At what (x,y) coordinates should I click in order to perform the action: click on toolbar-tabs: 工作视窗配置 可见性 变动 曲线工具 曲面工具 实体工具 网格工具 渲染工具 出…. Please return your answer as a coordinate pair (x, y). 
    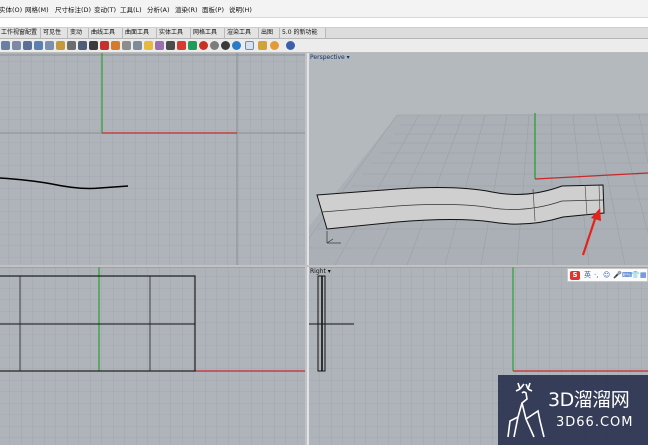
    Looking at the image, I should click on (324, 33).